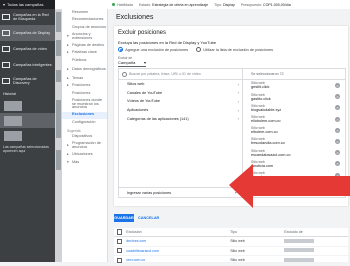  Describe the element at coordinates (84, 21) in the screenshot. I see `secnav-item-recomendaciones: Recomendaciones` at that location.